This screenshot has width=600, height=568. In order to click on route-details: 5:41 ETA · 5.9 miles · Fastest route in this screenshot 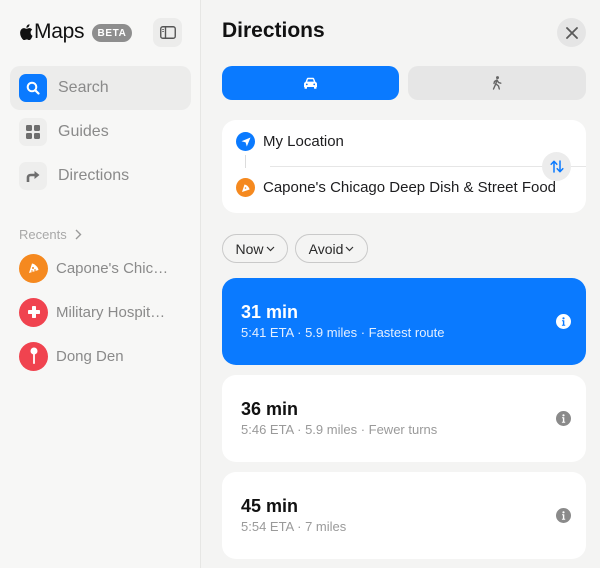, I will do `click(343, 332)`.